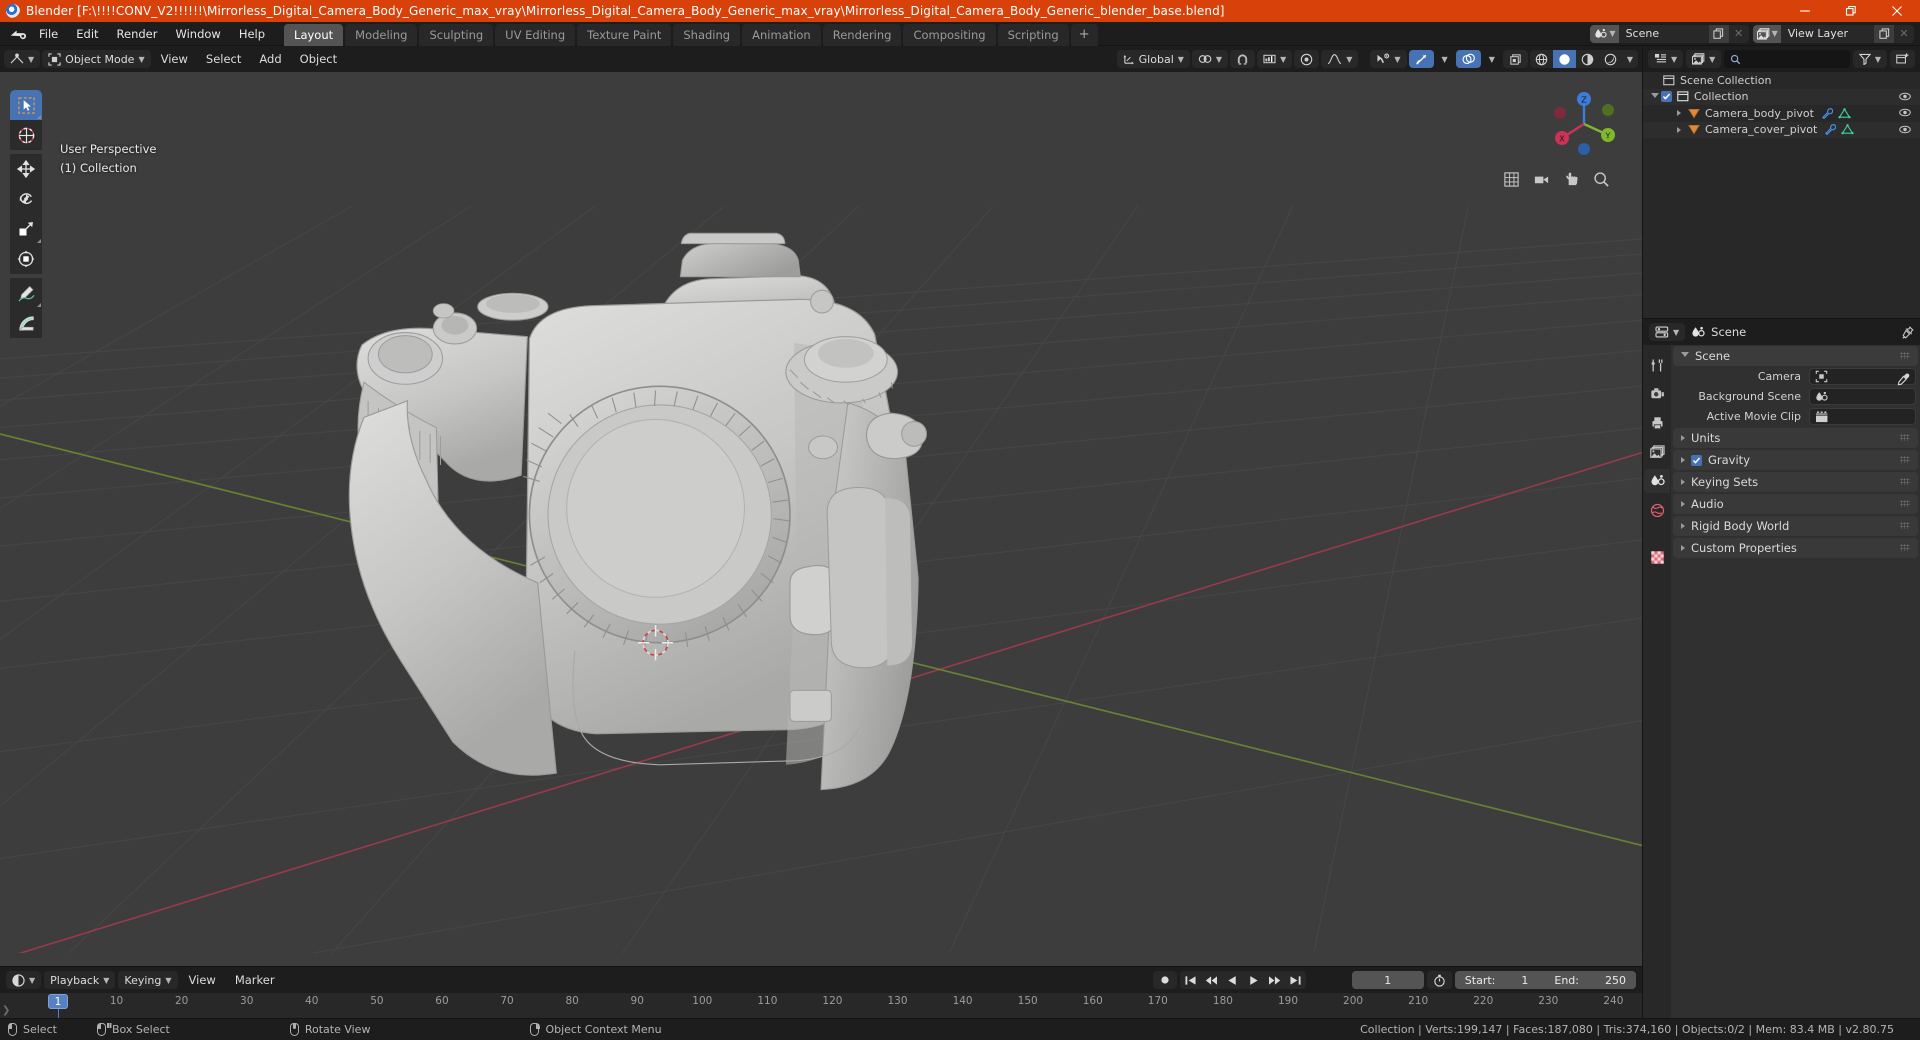 The image size is (1920, 1040). What do you see at coordinates (96, 59) in the screenshot?
I see `interaction-mode-selector: Object Mode ▼` at bounding box center [96, 59].